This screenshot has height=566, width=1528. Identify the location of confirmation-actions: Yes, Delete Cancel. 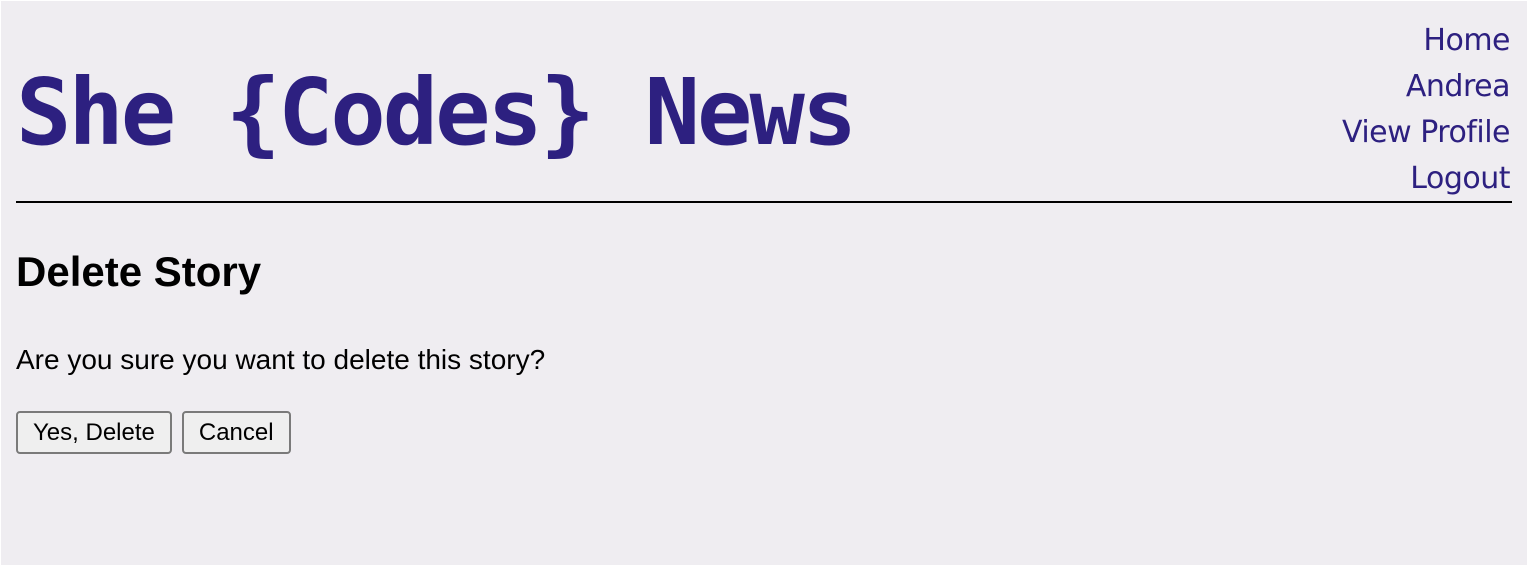
(153, 432).